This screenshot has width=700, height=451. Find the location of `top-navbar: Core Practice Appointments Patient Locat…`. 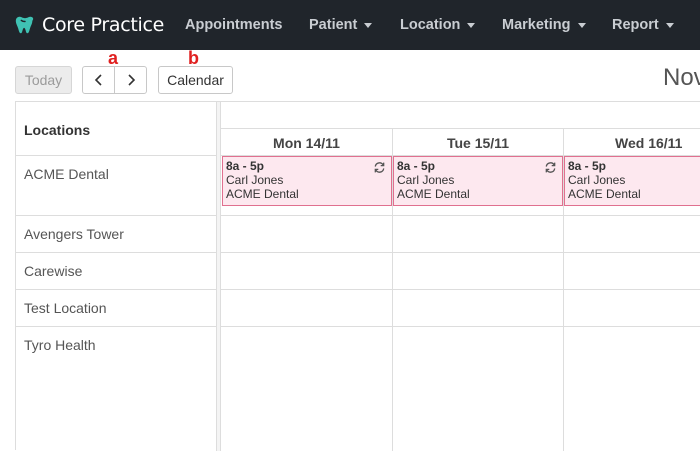

top-navbar: Core Practice Appointments Patient Locat… is located at coordinates (350, 25).